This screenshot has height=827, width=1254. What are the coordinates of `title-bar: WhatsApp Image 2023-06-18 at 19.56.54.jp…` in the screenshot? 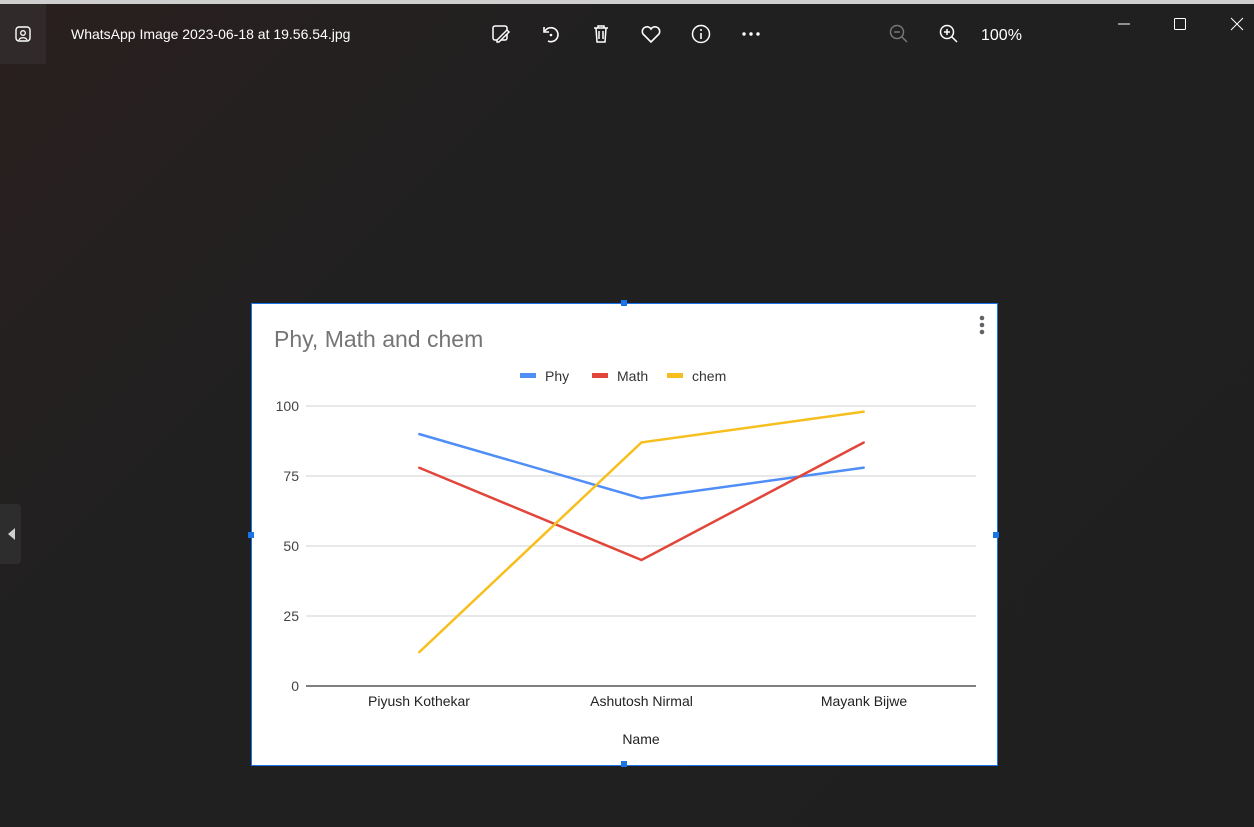 It's located at (627, 34).